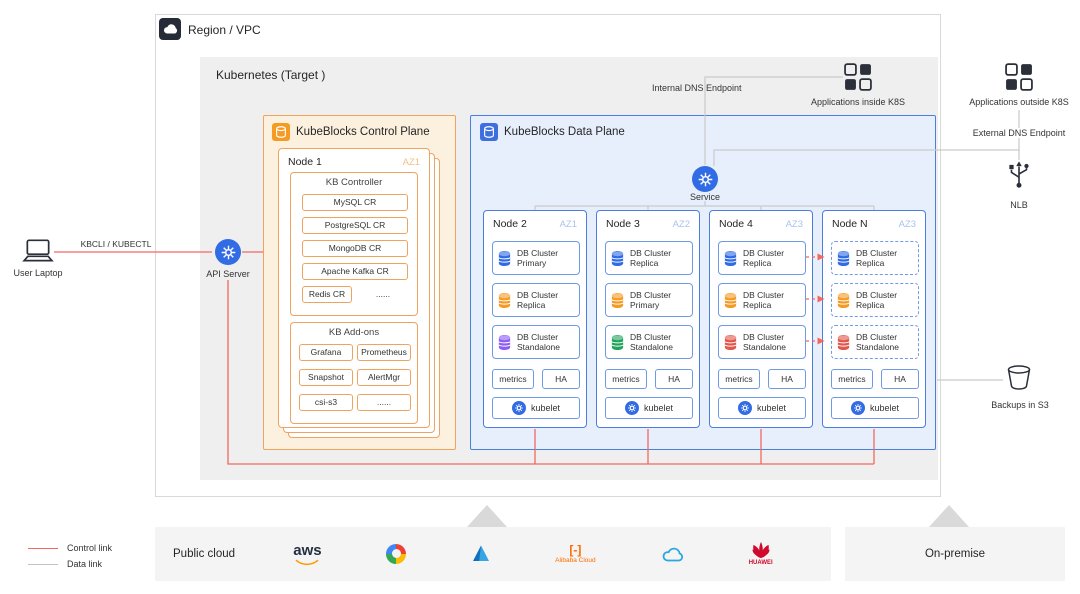 The width and height of the screenshot is (1080, 594). What do you see at coordinates (704, 197) in the screenshot?
I see `service-label: Service` at bounding box center [704, 197].